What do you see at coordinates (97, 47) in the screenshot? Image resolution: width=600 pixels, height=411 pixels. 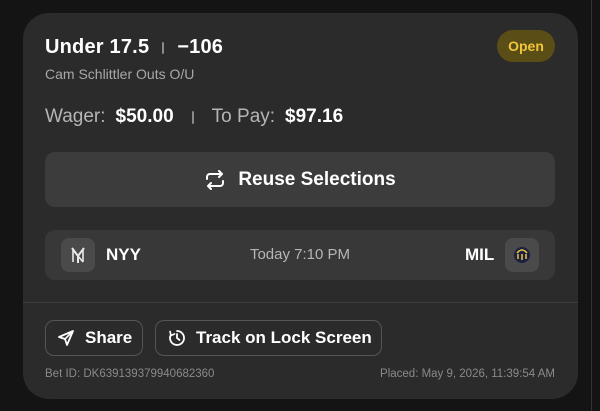 I see `bet-selection: Under 17.5` at bounding box center [97, 47].